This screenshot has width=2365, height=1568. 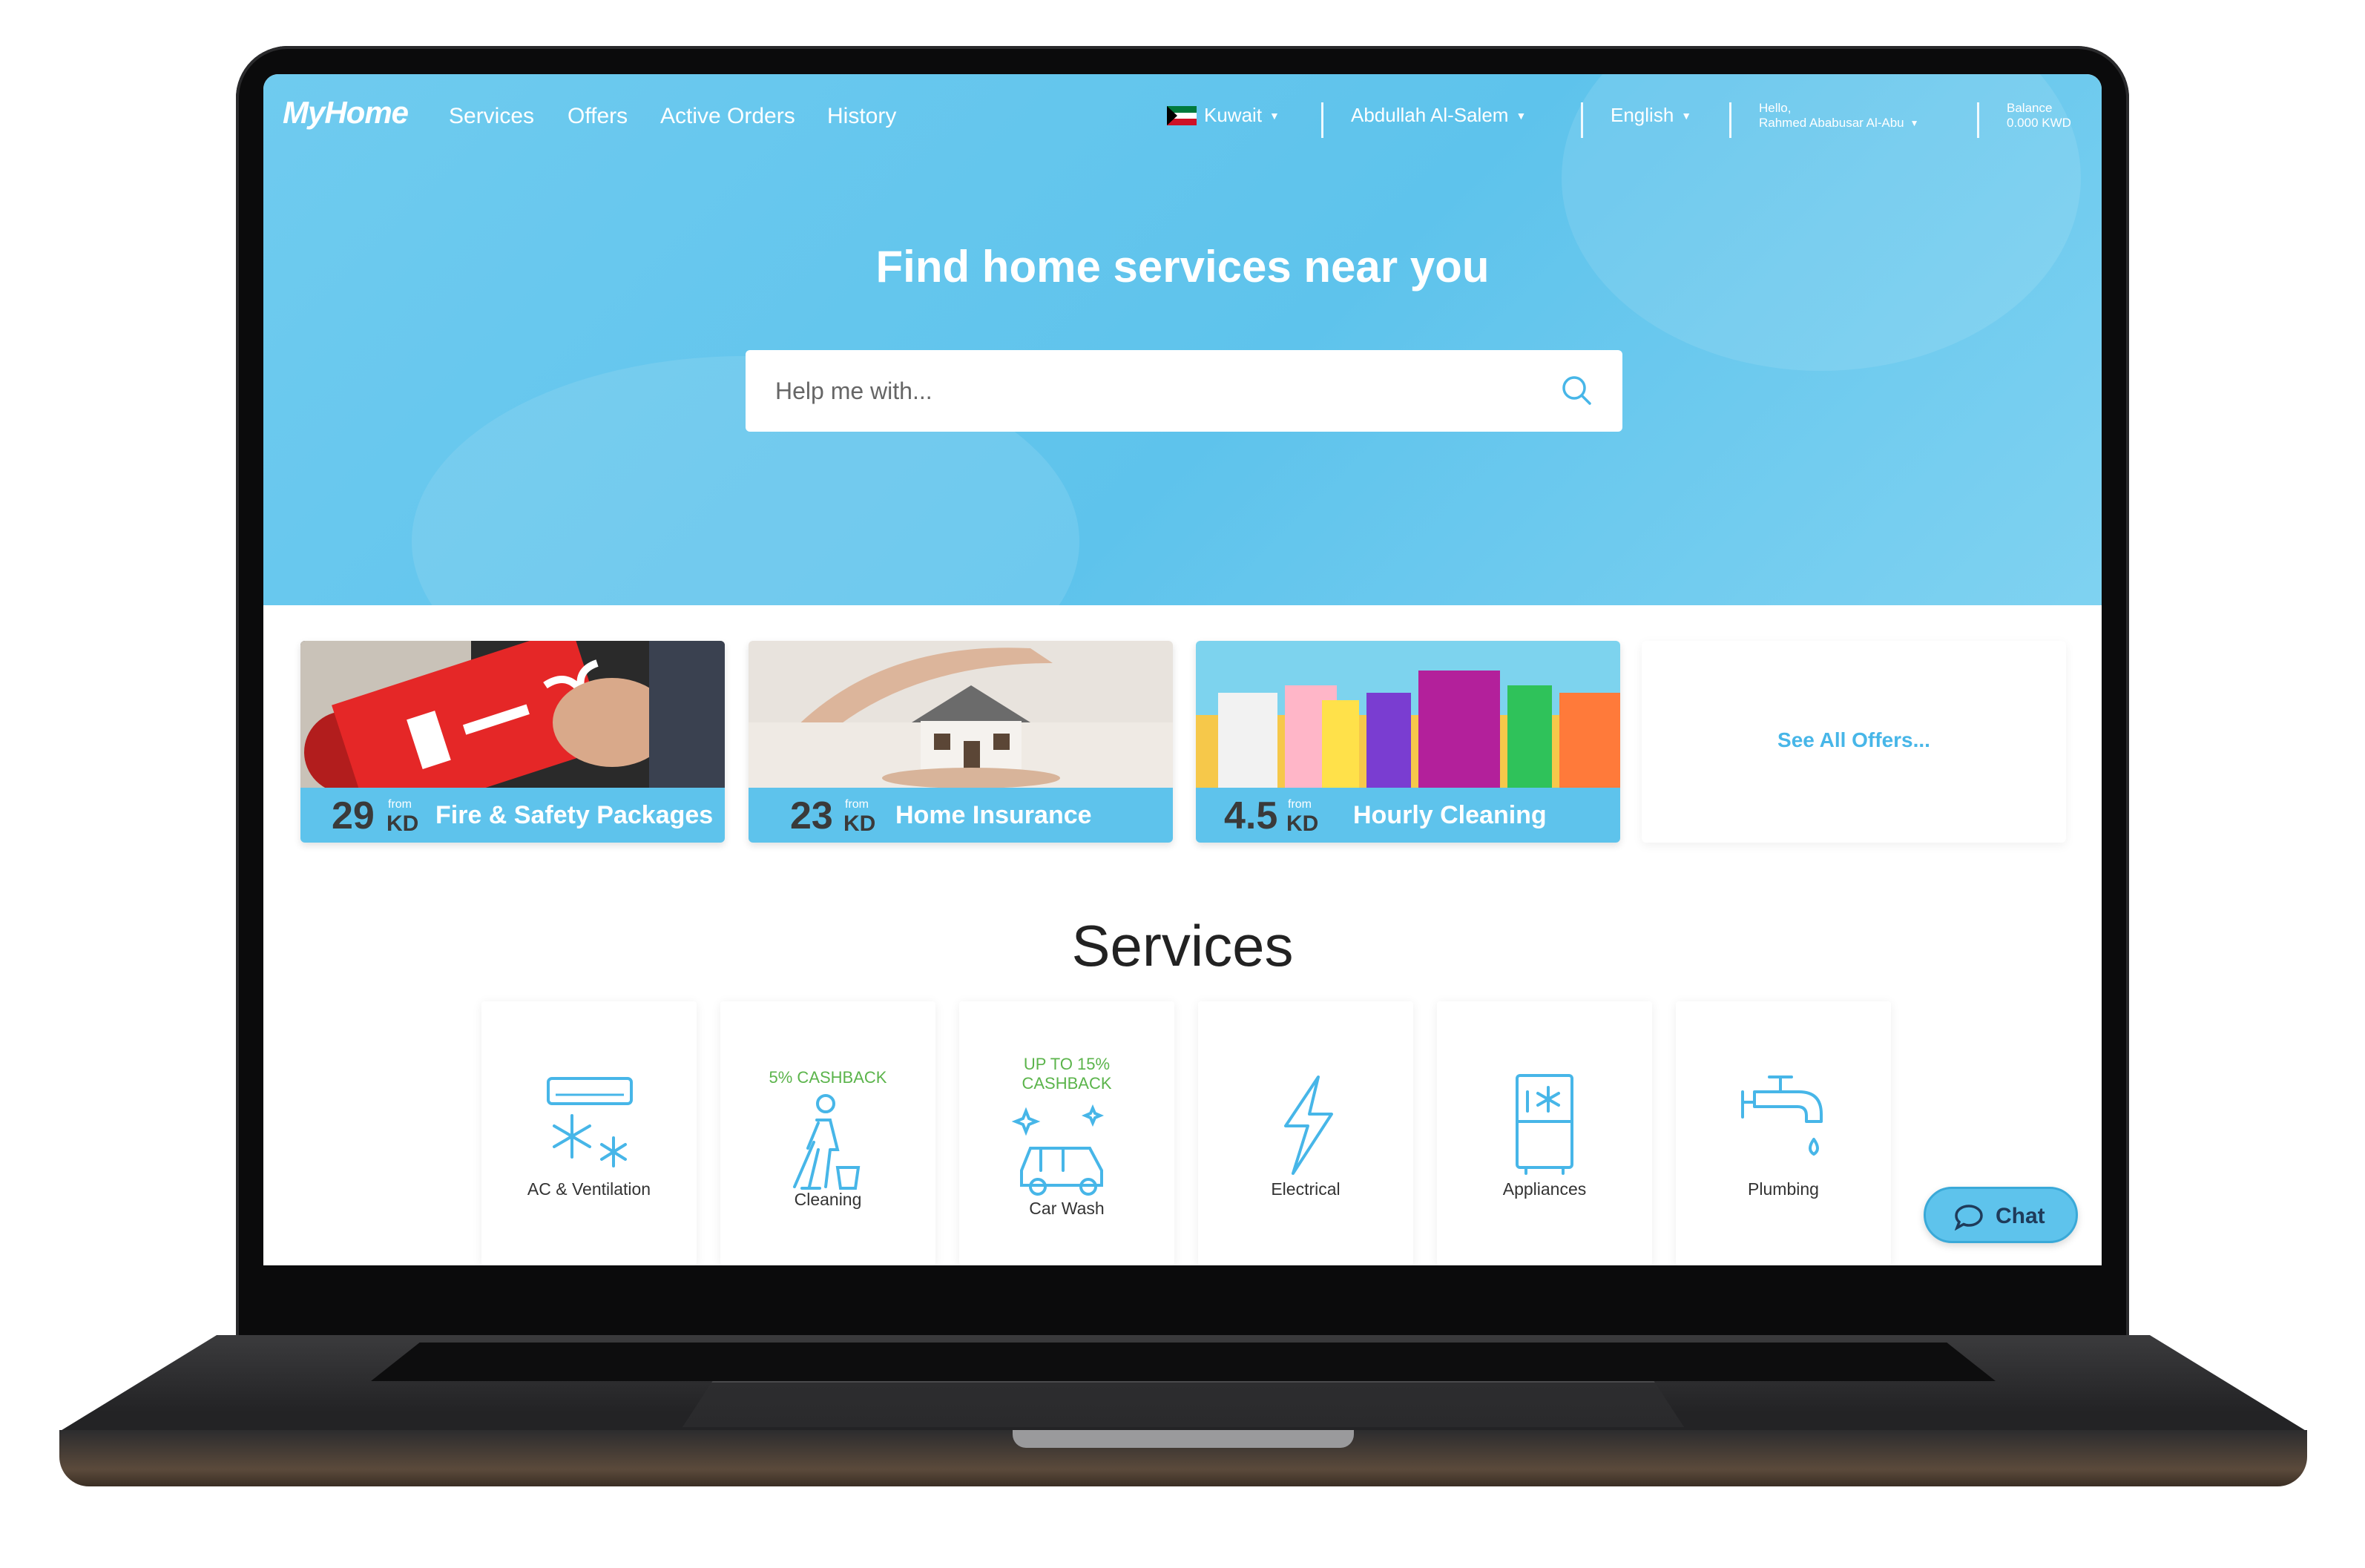 I want to click on logo: MyHome, so click(x=346, y=113).